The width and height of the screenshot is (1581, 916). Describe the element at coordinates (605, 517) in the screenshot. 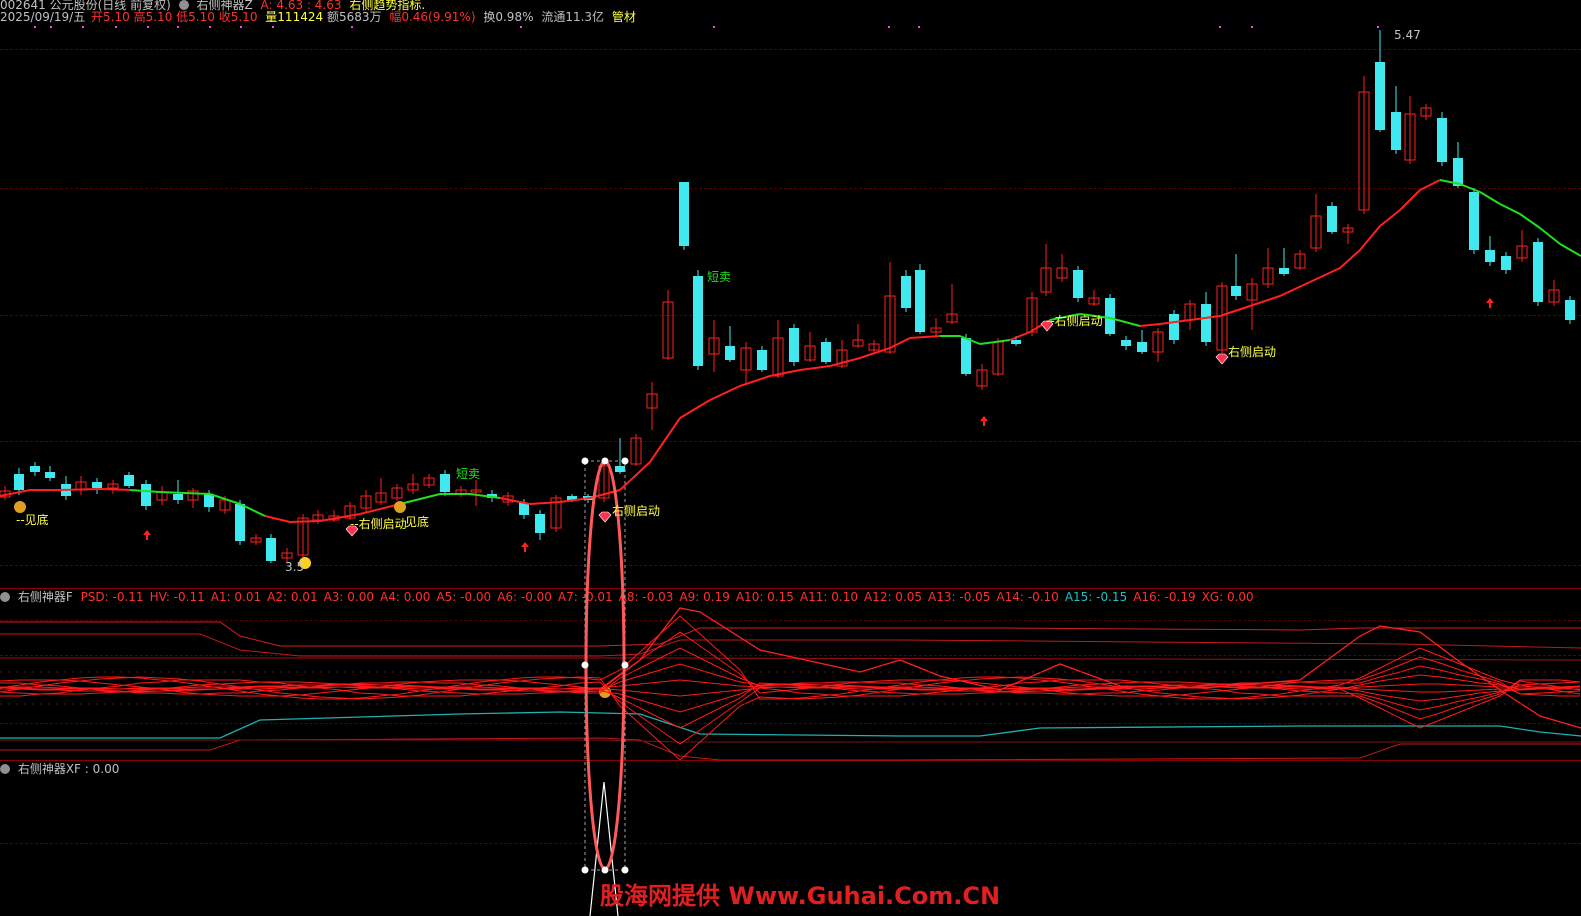

I see `gem-icon` at that location.